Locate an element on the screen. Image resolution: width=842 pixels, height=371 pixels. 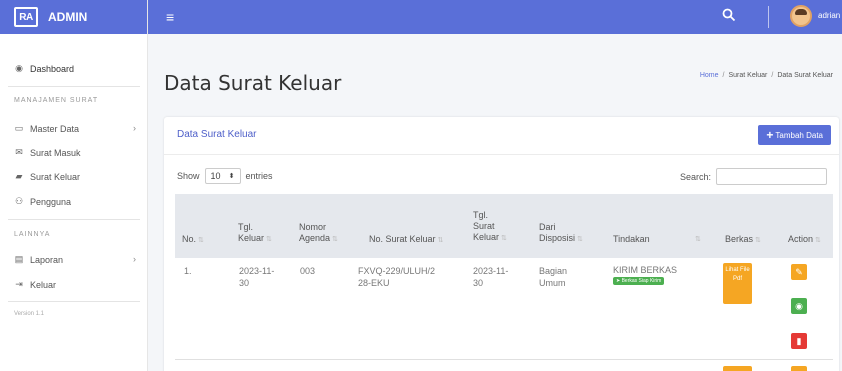
plus-icon: + is located at coordinates (770, 135).